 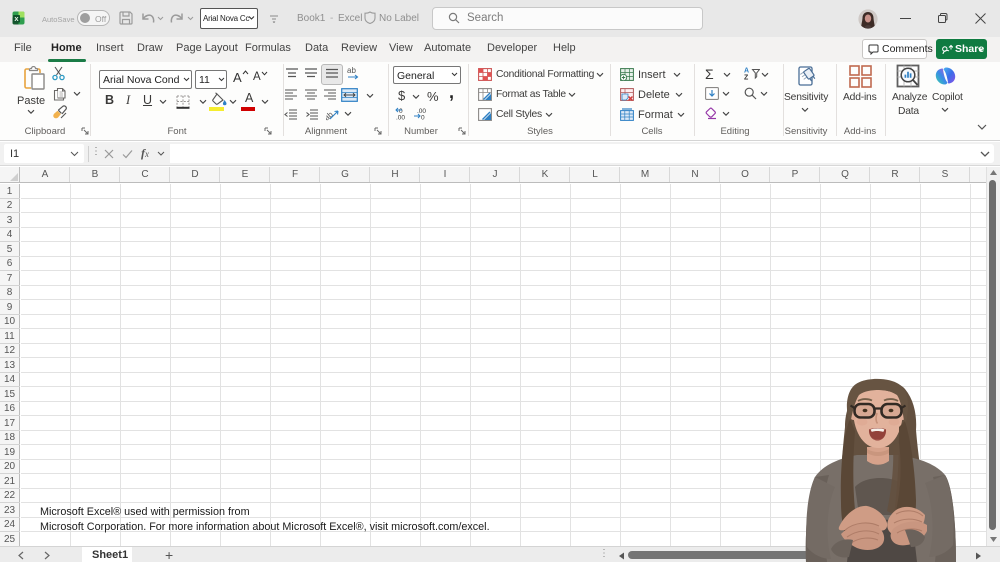 What do you see at coordinates (423, 118) in the screenshot?
I see `svg-text: 0` at bounding box center [423, 118].